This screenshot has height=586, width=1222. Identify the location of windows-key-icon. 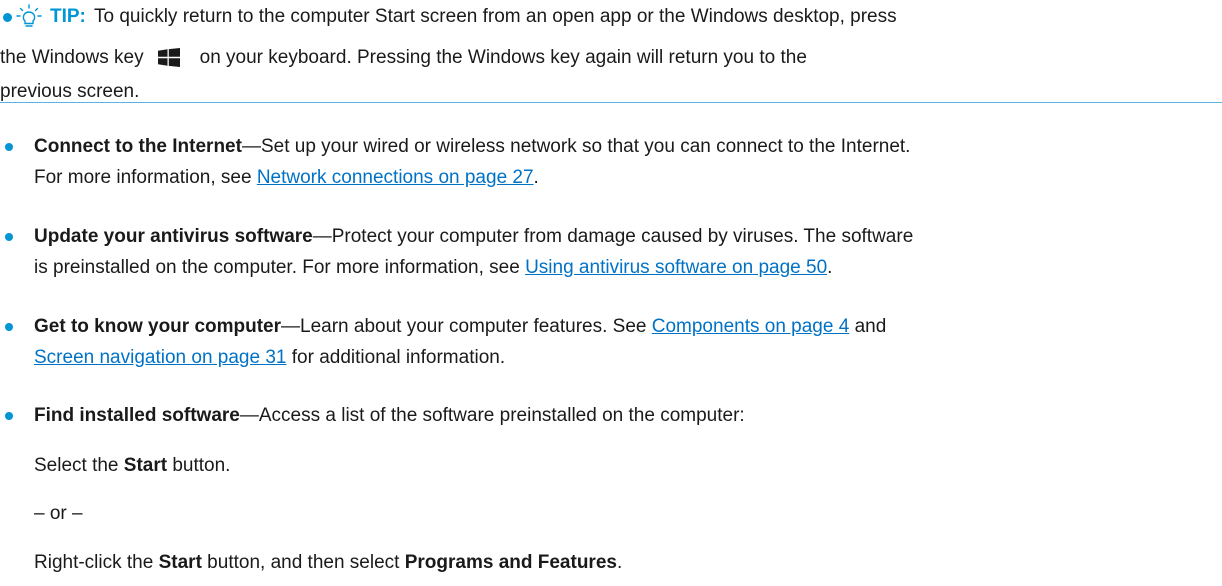
(168, 57).